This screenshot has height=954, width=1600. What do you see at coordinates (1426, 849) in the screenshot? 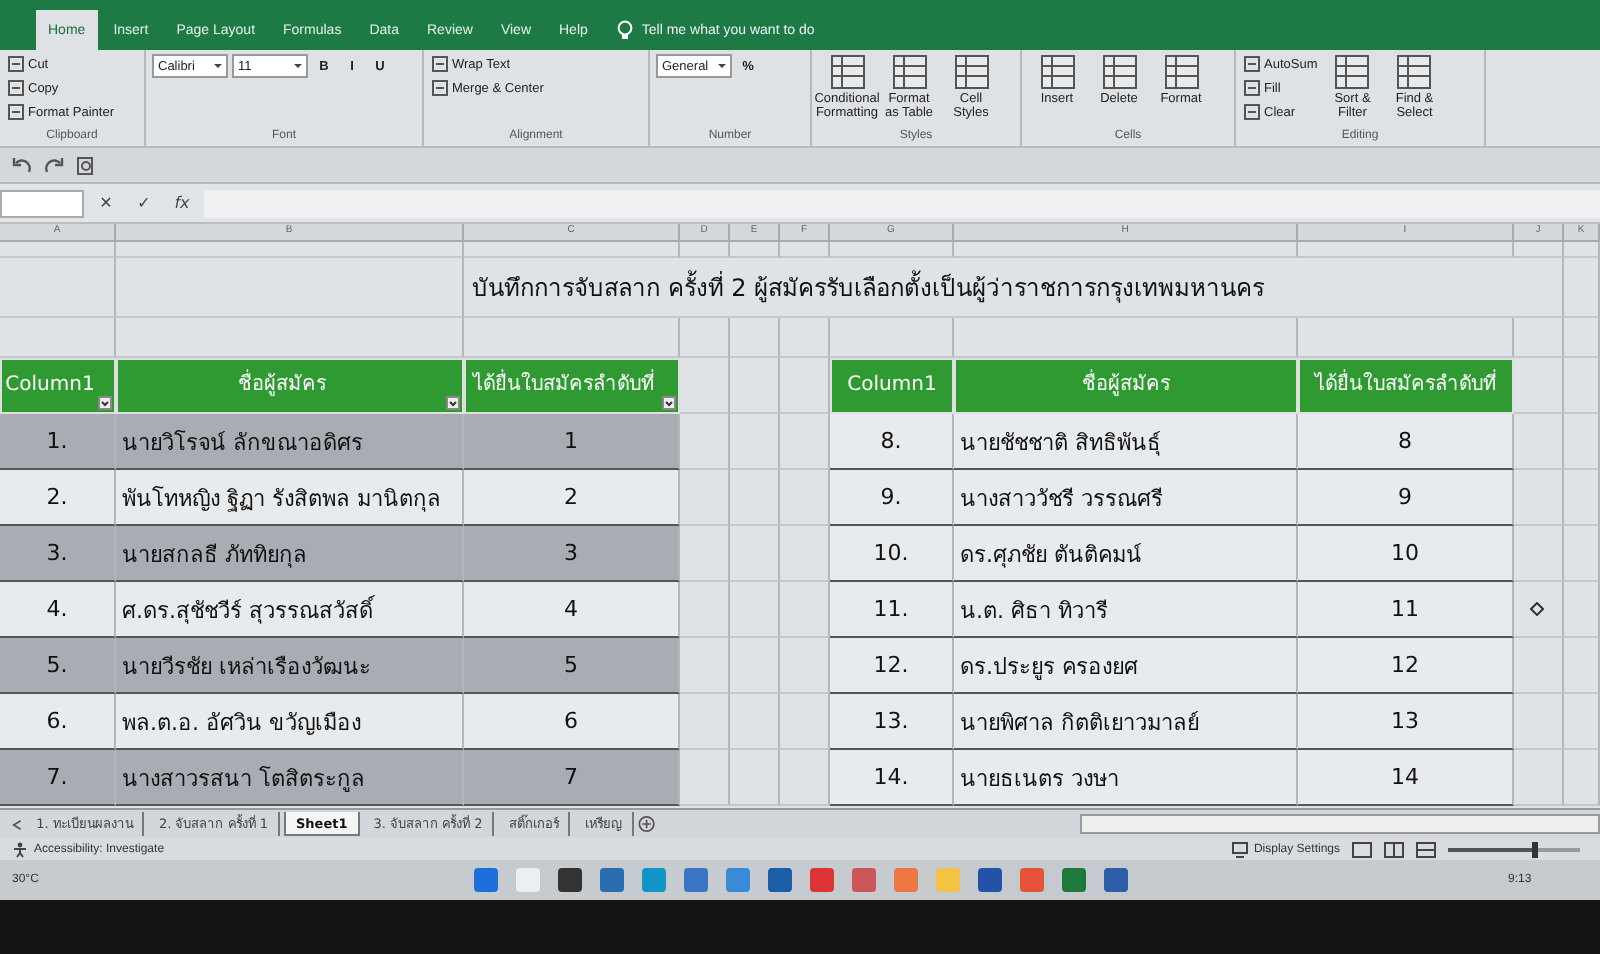
I see `page-break-icon` at bounding box center [1426, 849].